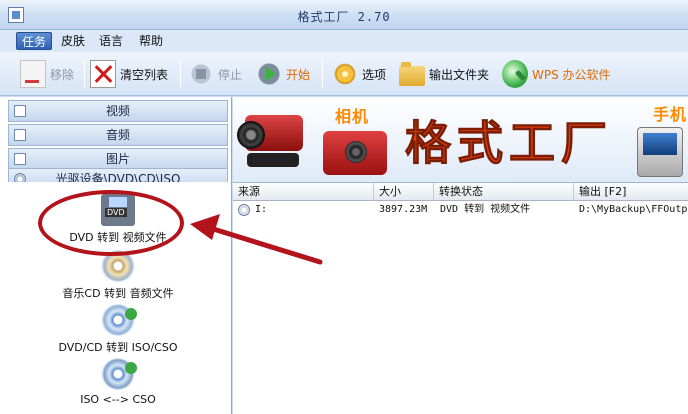 This screenshot has height=414, width=688. What do you see at coordinates (403, 209) in the screenshot?
I see `row-size: 3897.23M` at bounding box center [403, 209].